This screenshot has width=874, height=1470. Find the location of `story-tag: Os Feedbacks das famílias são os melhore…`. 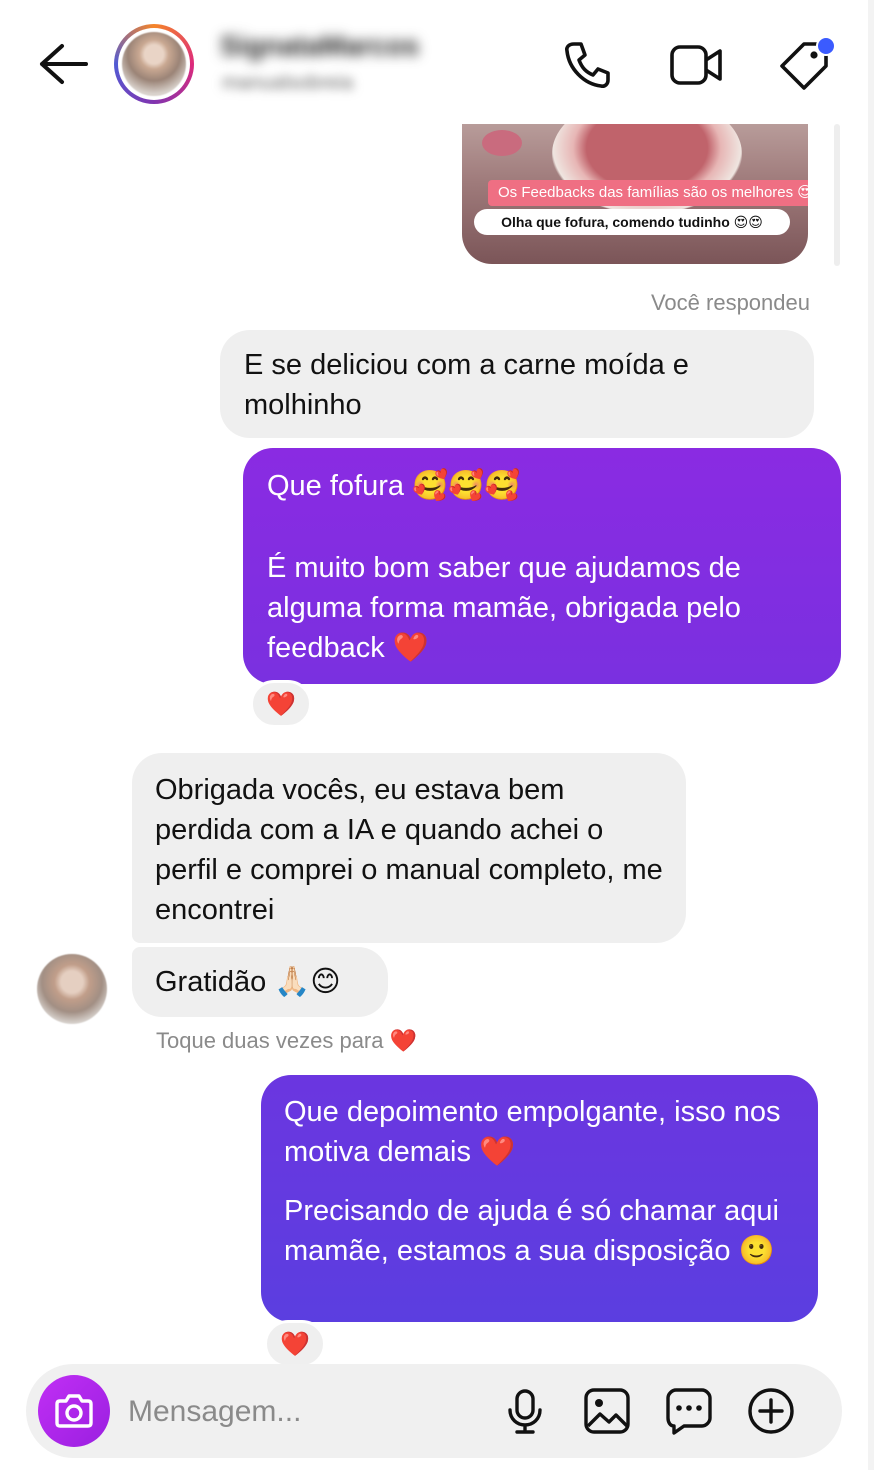

story-tag: Os Feedbacks das famílias são os melhore… is located at coordinates (648, 193).